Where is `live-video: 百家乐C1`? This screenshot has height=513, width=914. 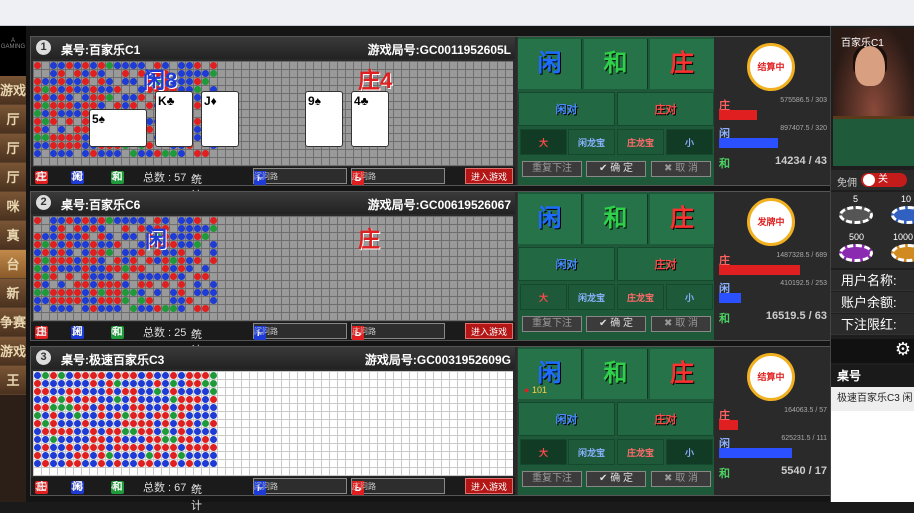 live-video: 百家乐C1 is located at coordinates (873, 97).